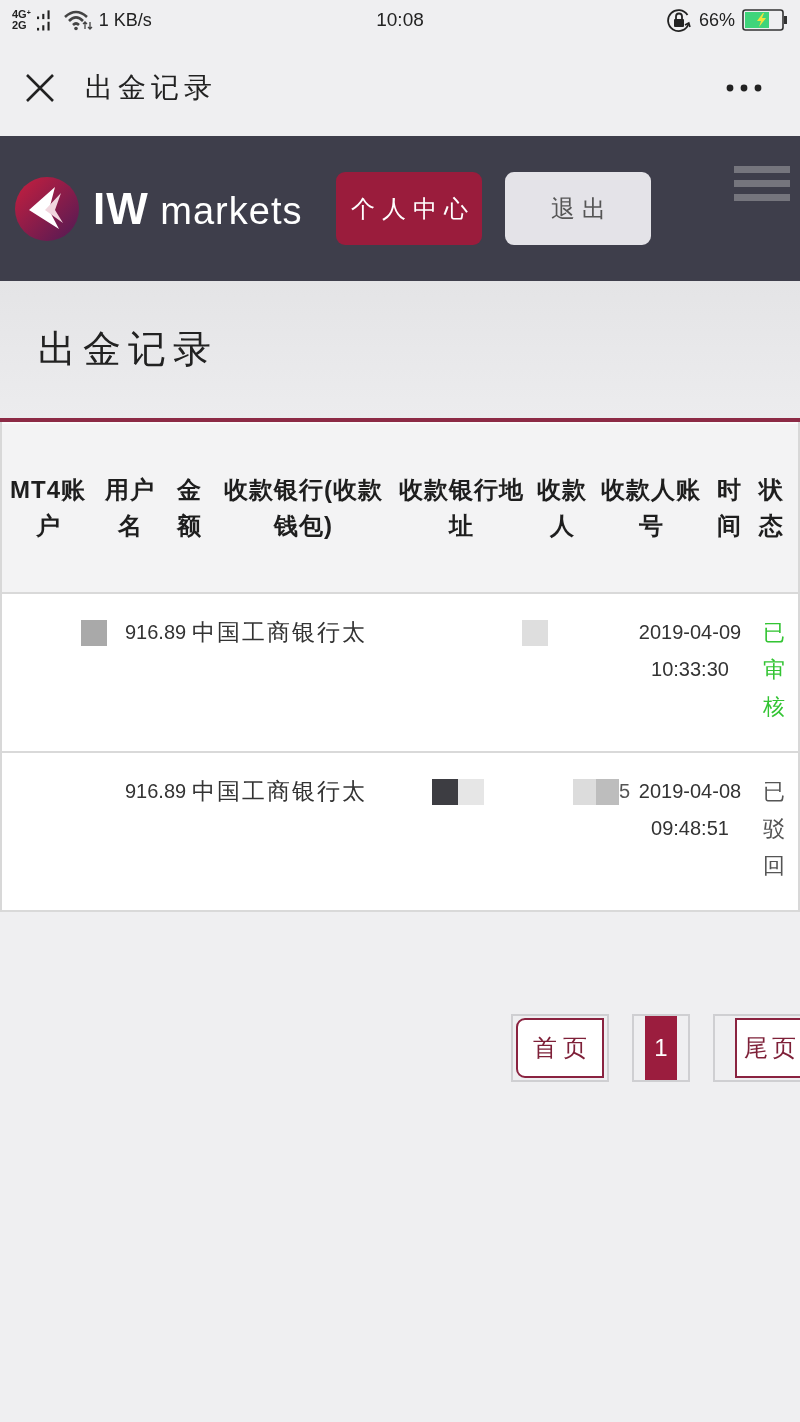 Image resolution: width=800 pixels, height=1422 pixels. Describe the element at coordinates (77, 20) in the screenshot. I see `wifi-icon` at that location.